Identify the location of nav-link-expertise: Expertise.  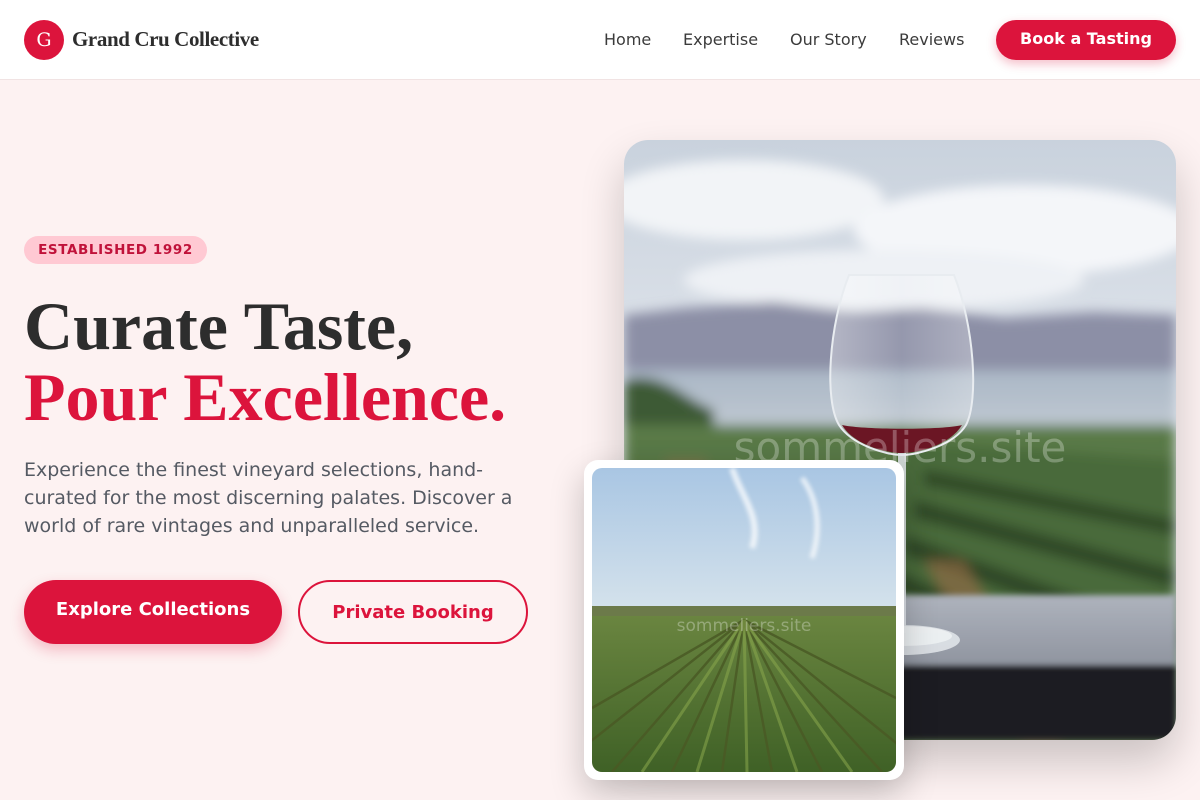
(720, 39).